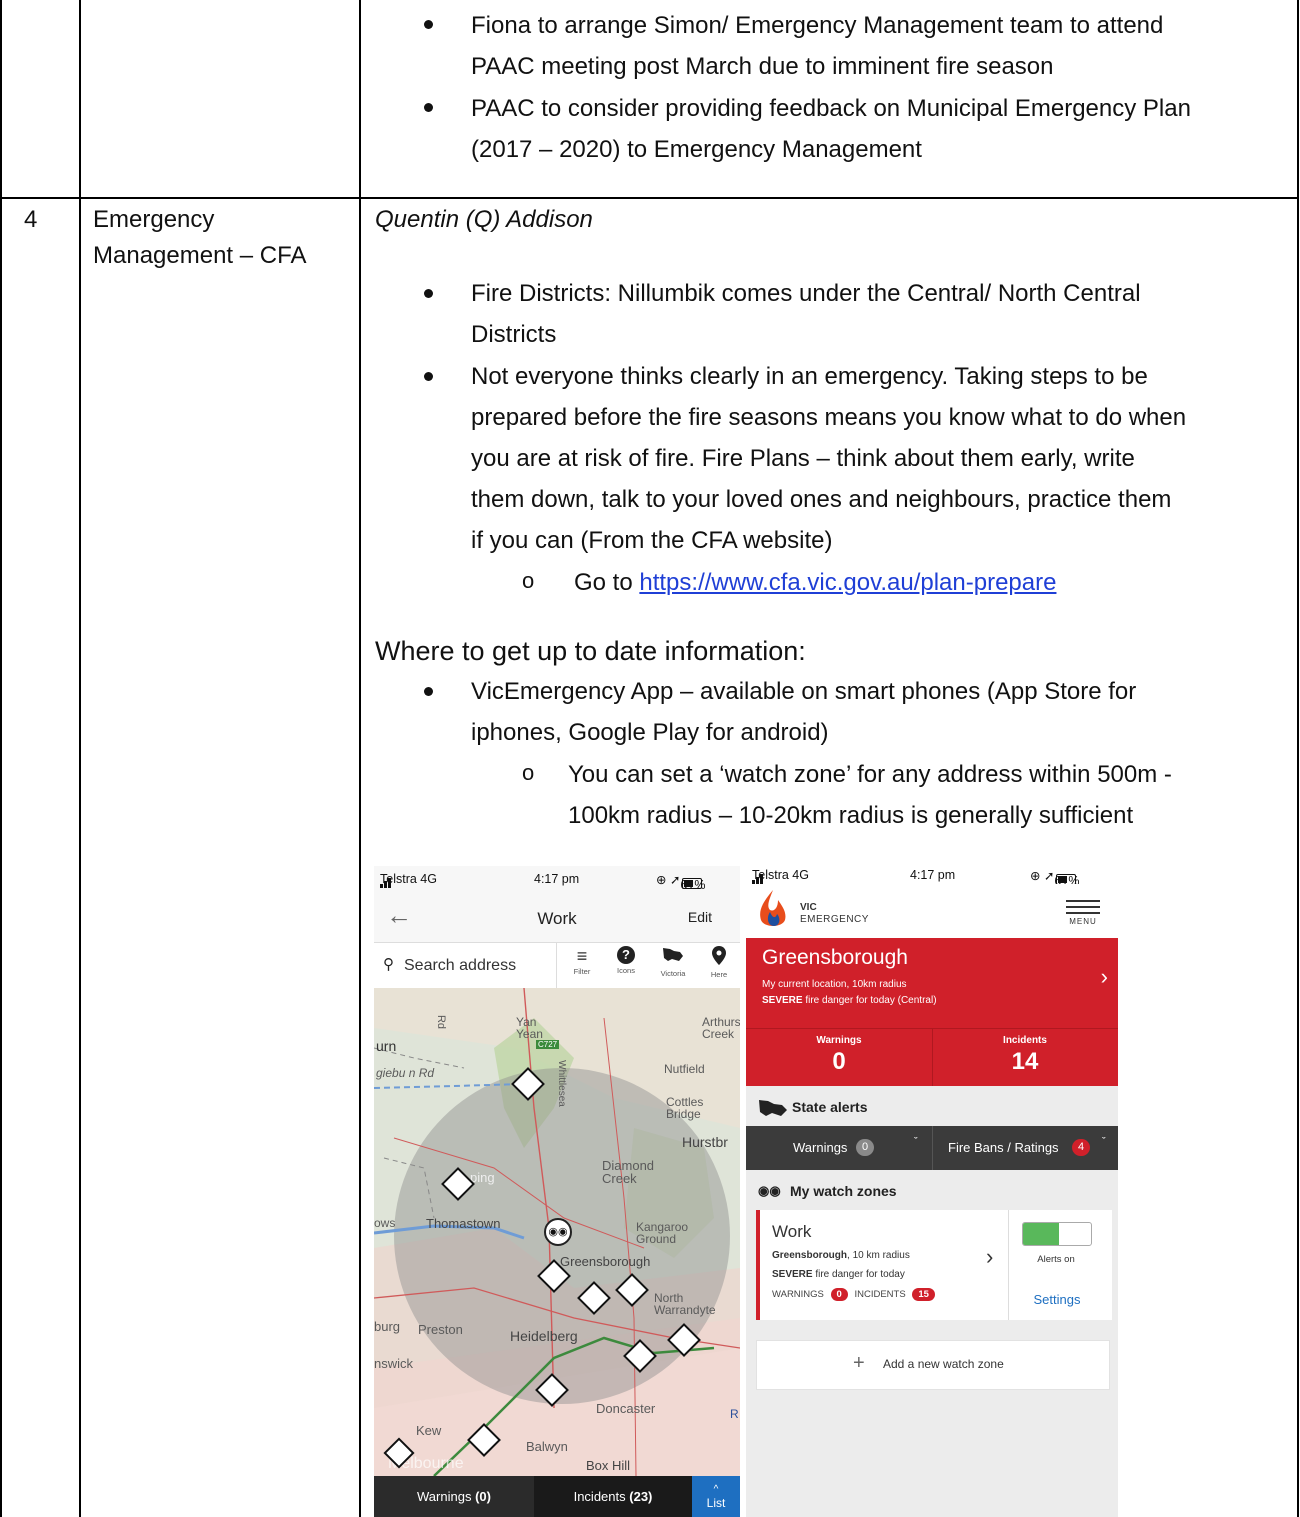 The width and height of the screenshot is (1300, 1517). Describe the element at coordinates (869, 1000) in the screenshot. I see `fire-danger-detail: fire danger for today (Central)` at that location.